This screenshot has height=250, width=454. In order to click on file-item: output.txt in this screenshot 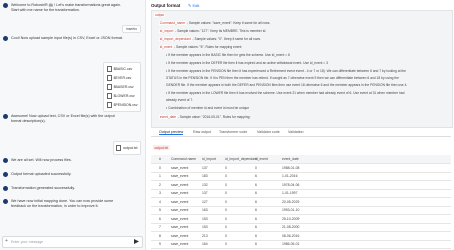, I will do `click(127, 148)`.